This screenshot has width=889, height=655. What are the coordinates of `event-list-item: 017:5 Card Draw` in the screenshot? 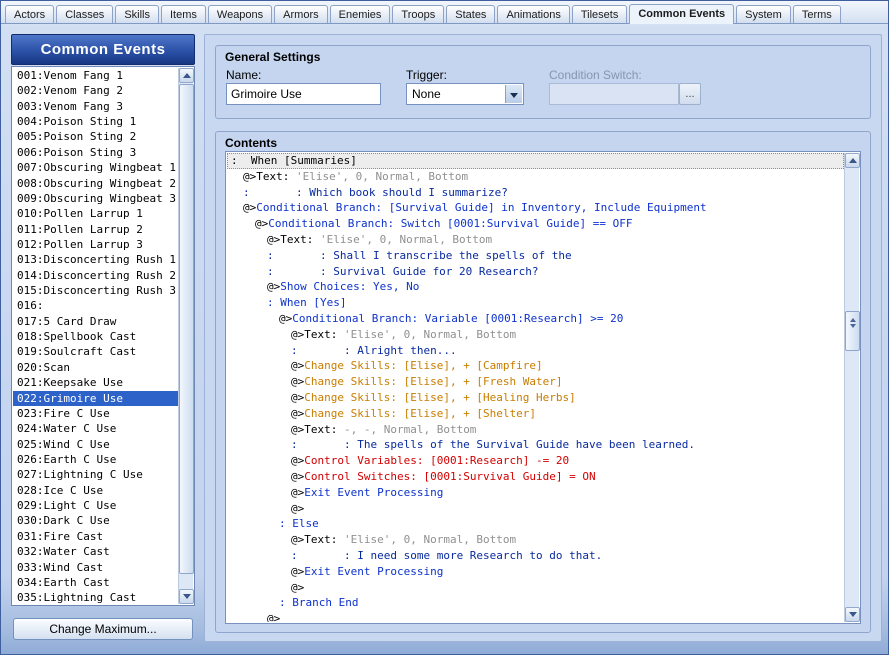 It's located at (95, 321).